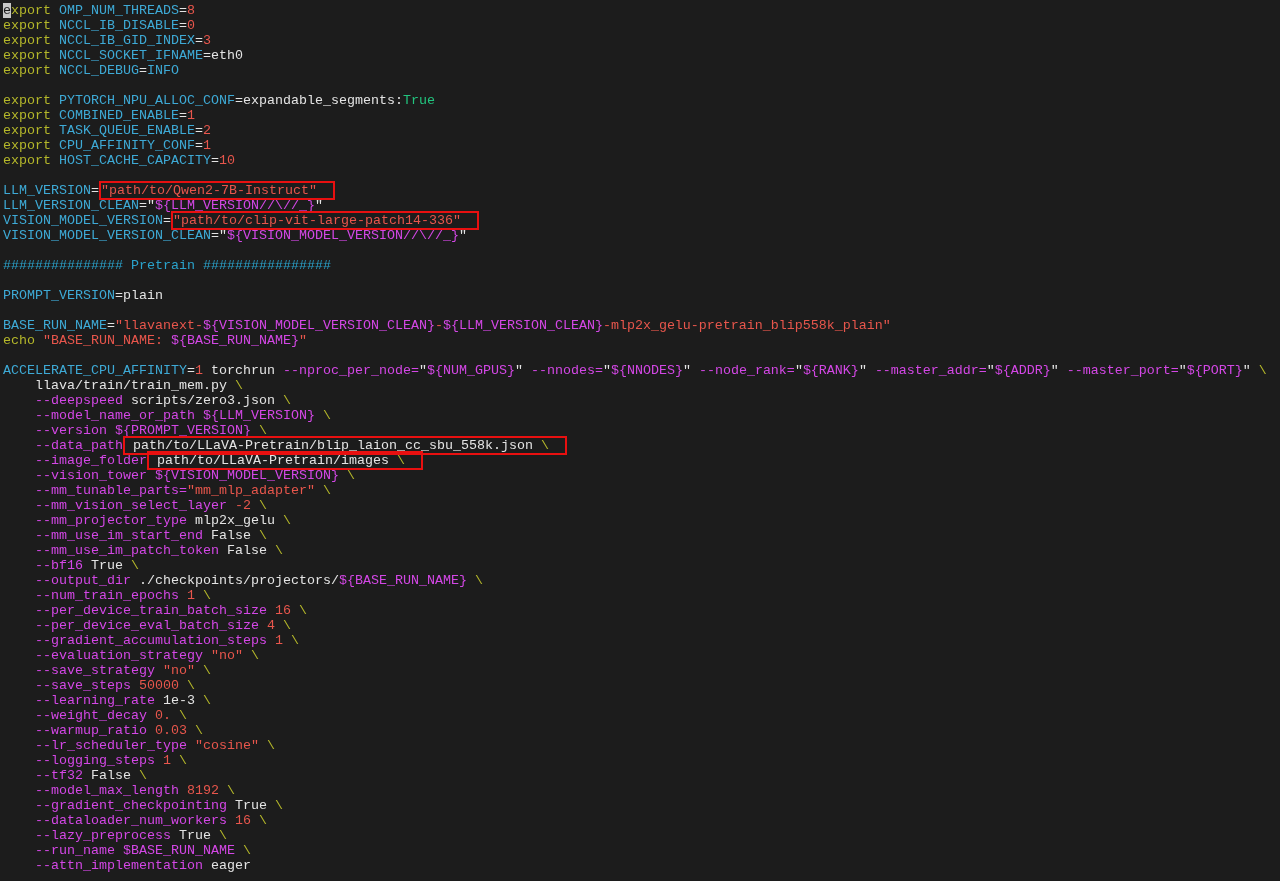  I want to click on code-line: --lr_scheduler_type "cosine" \, so click(155, 745).